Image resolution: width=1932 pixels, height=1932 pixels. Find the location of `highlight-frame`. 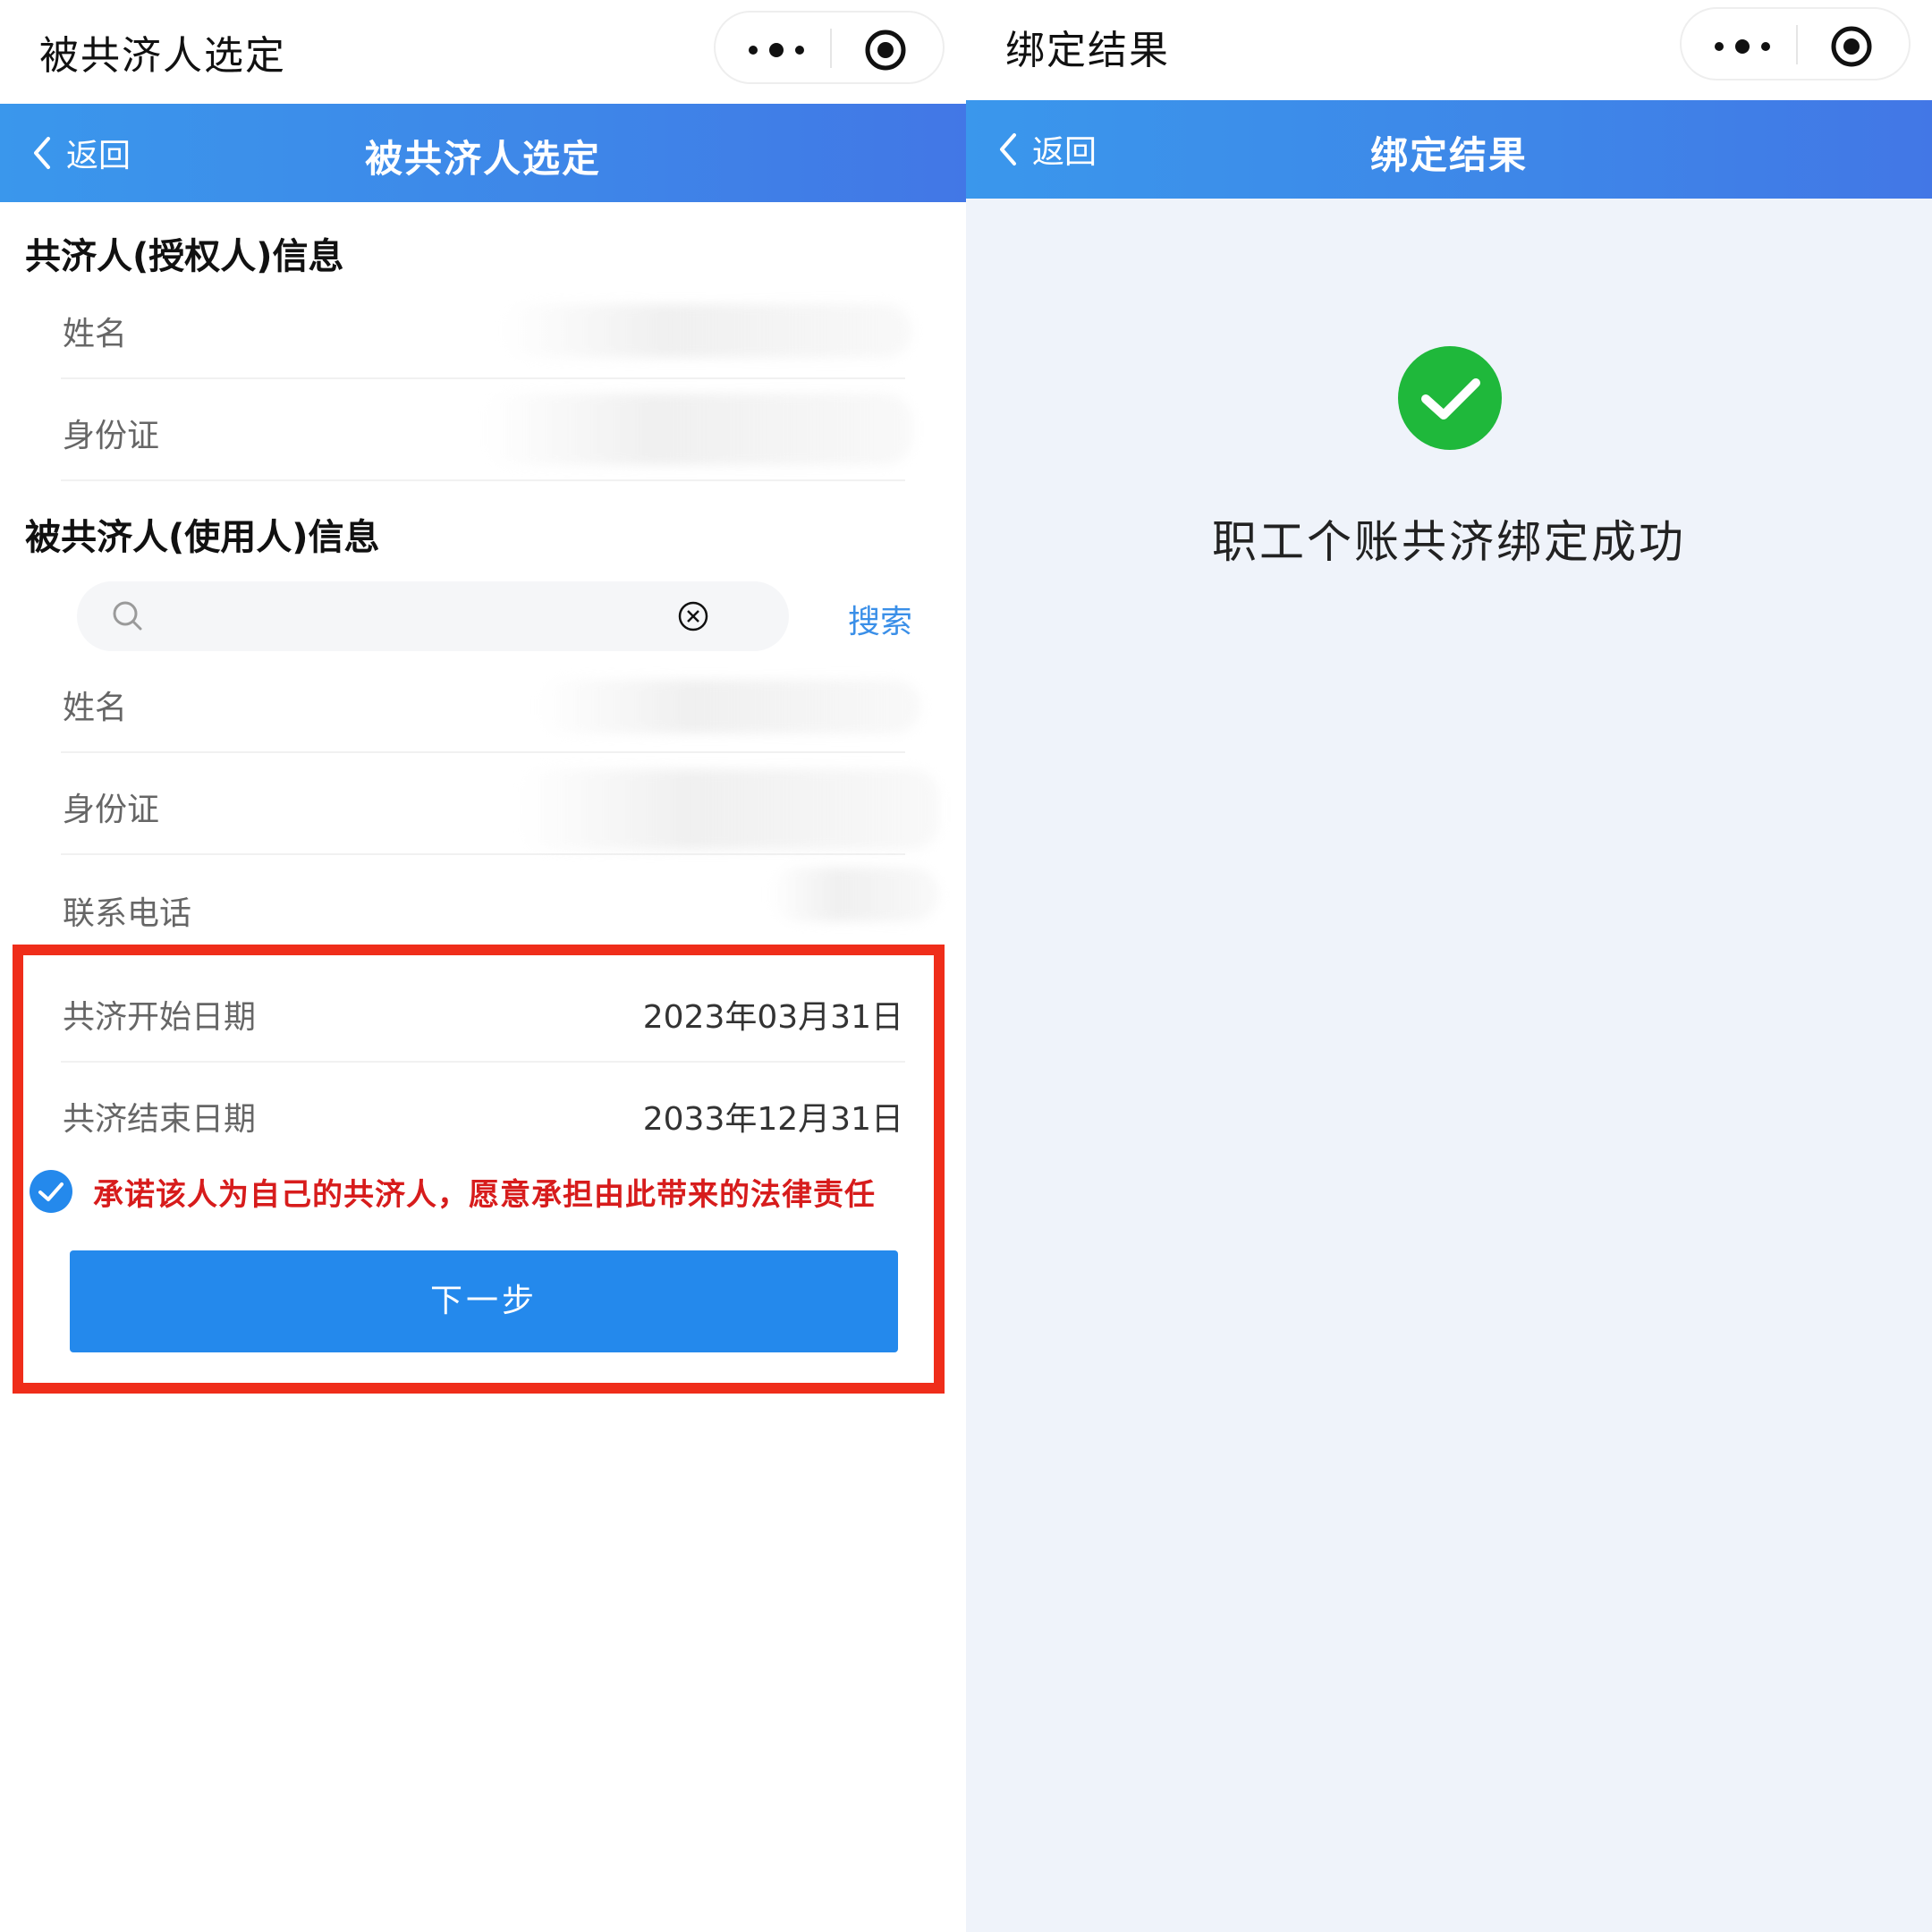

highlight-frame is located at coordinates (479, 1169).